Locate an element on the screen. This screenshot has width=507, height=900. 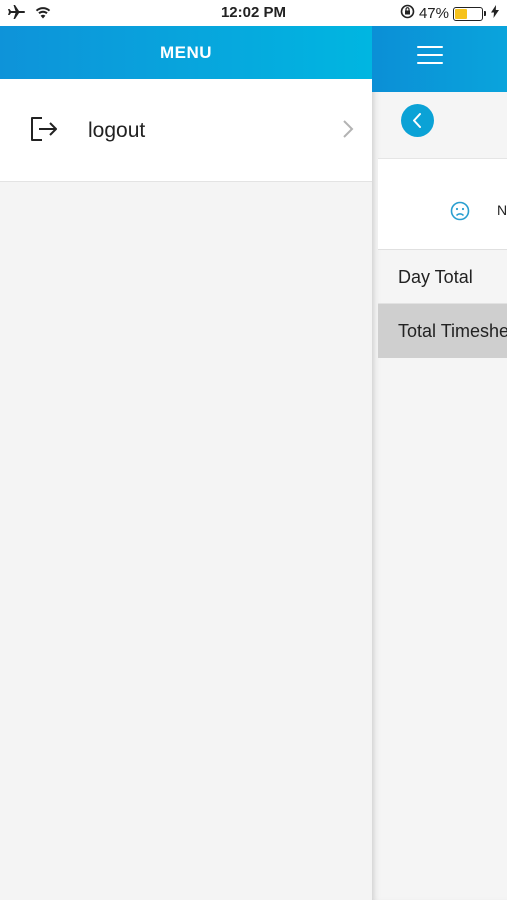
back-icon is located at coordinates (417, 120).